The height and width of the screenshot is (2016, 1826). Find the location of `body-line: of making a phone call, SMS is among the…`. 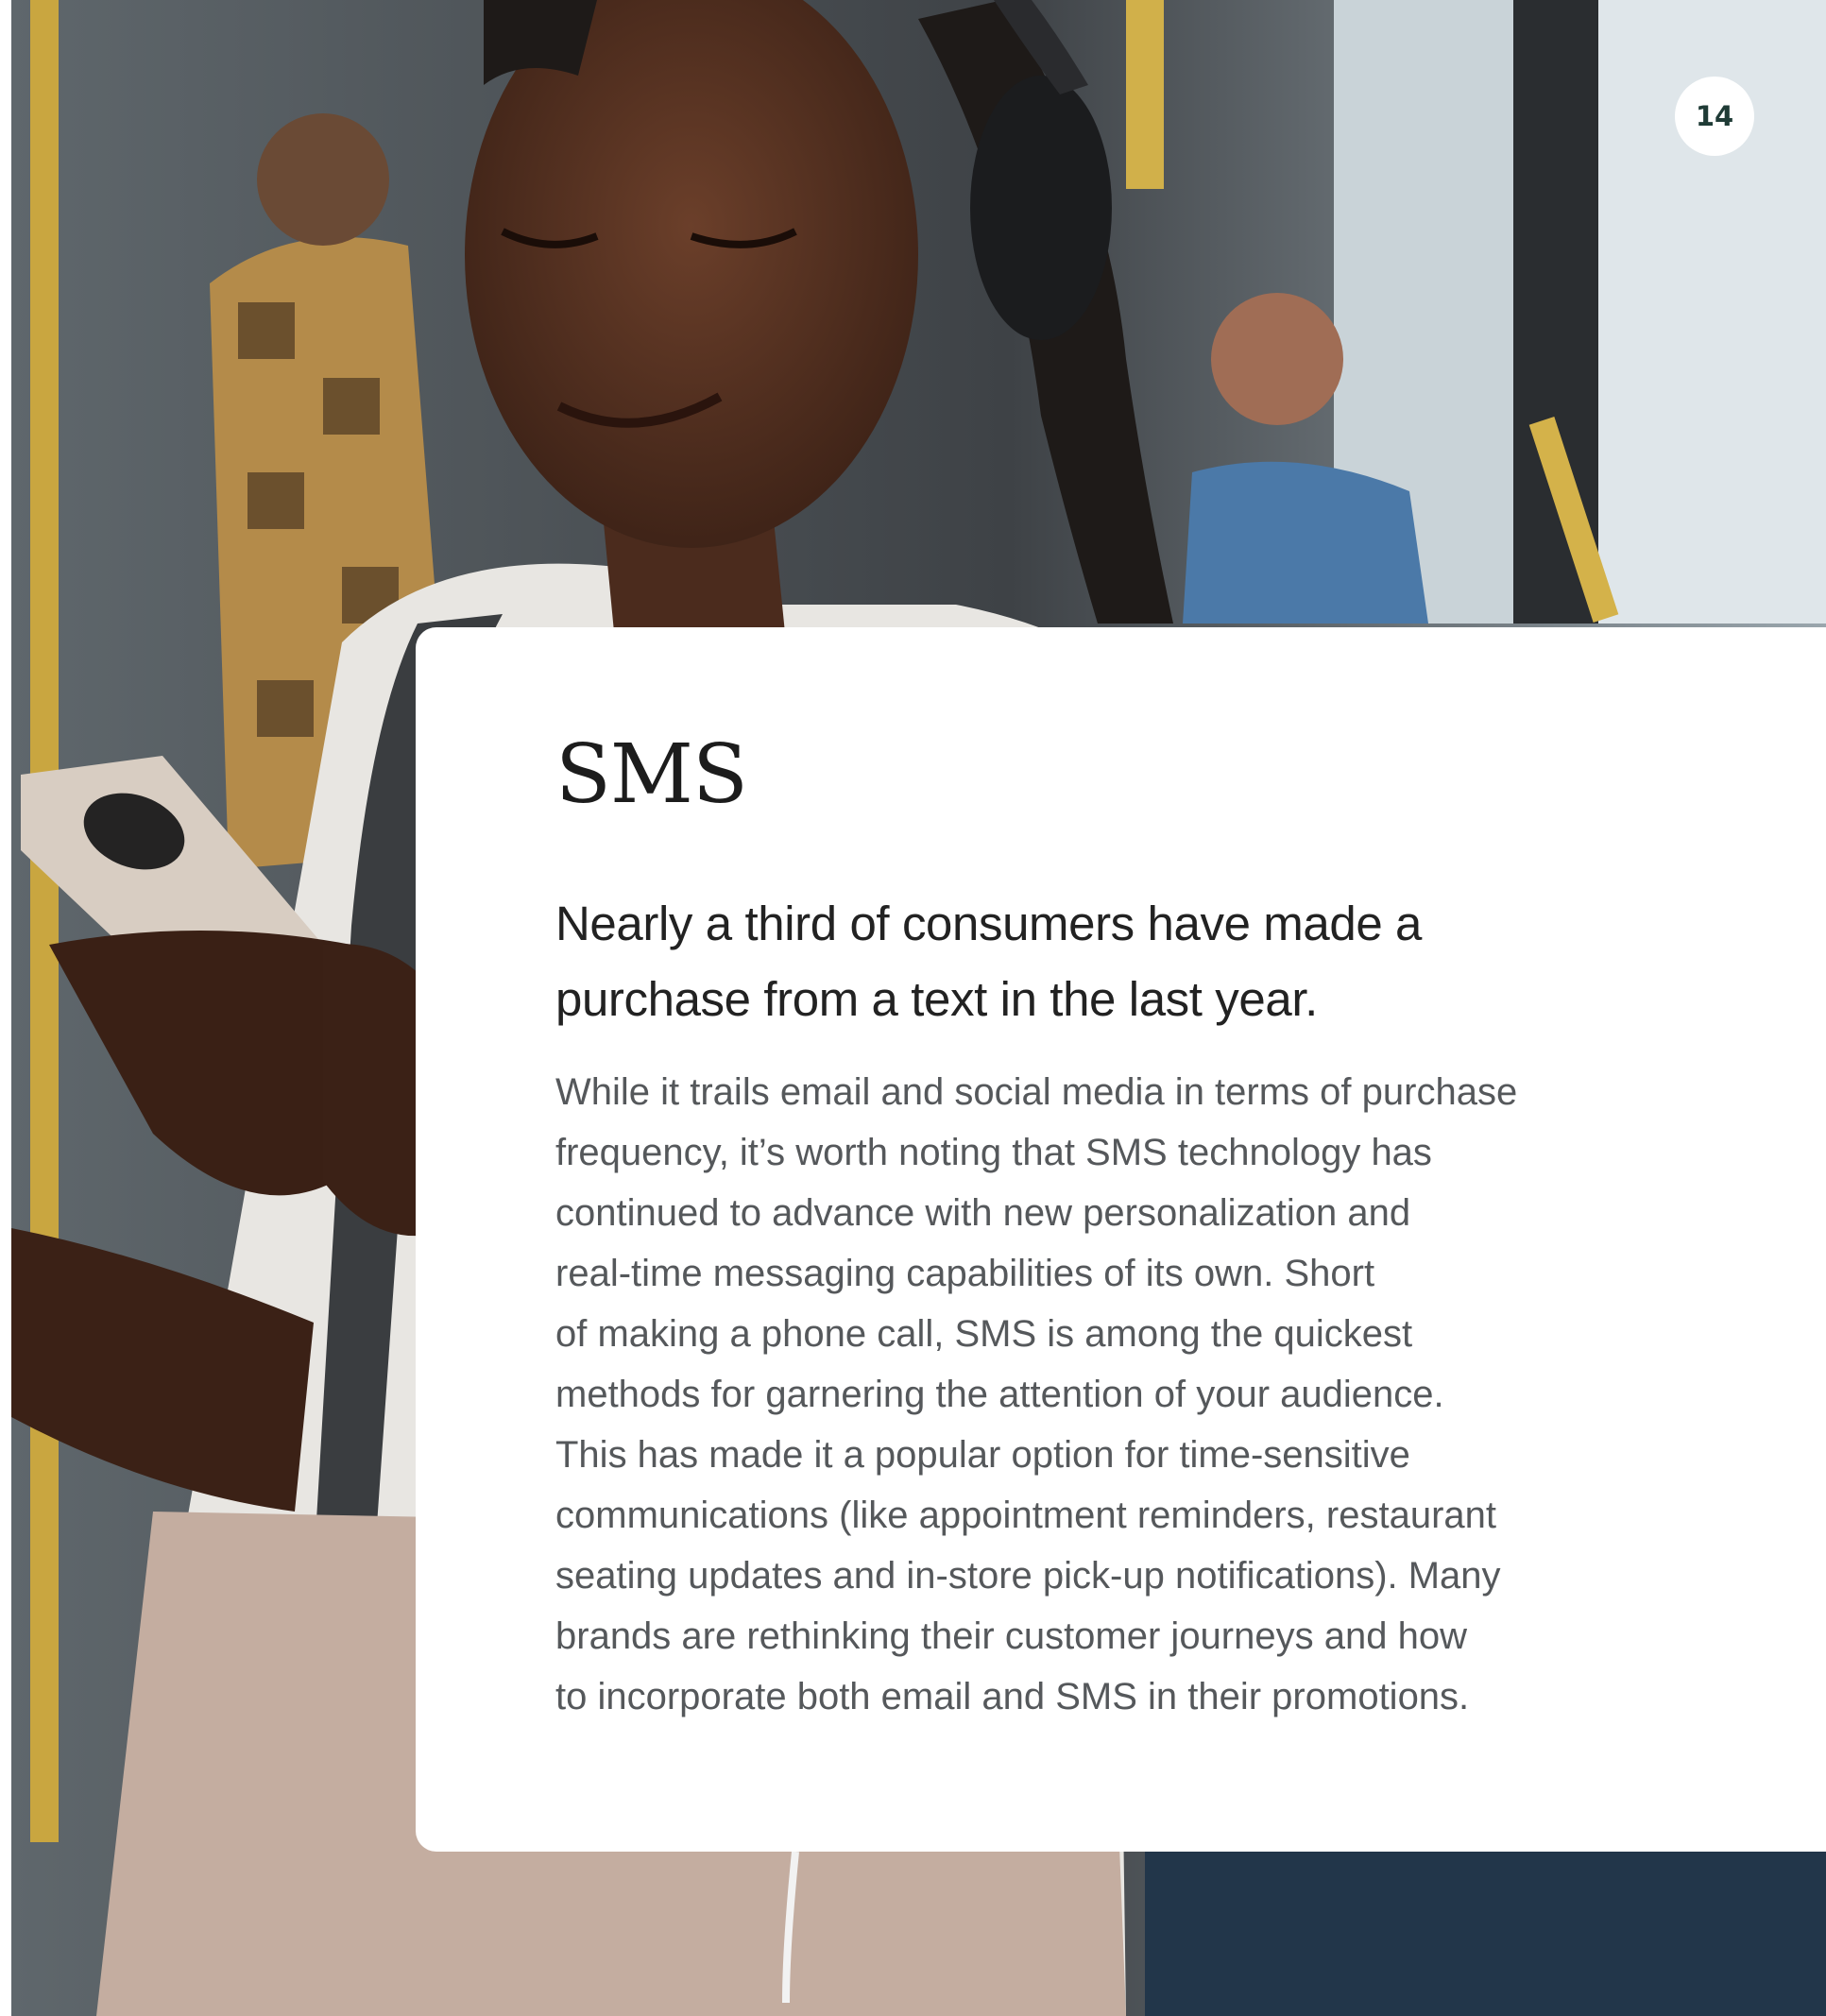

body-line: of making a phone call, SMS is among the… is located at coordinates (984, 1334).